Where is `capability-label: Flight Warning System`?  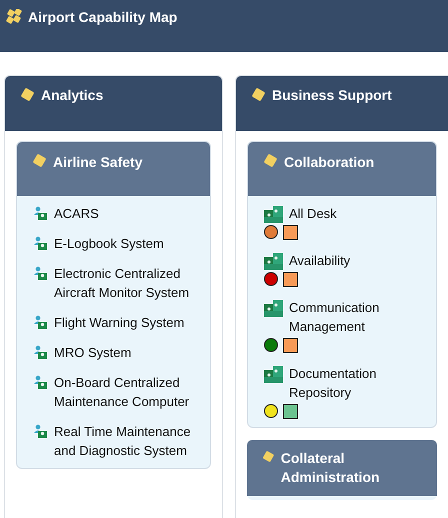
capability-label: Flight Warning System is located at coordinates (119, 322).